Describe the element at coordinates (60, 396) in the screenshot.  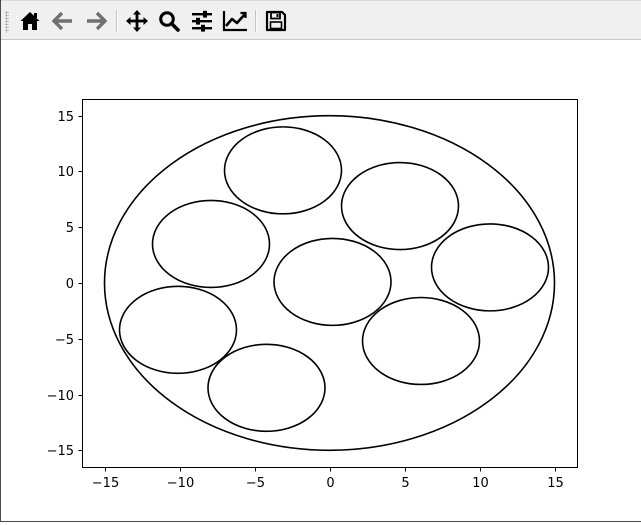
I see `y-tick-label: −10` at that location.